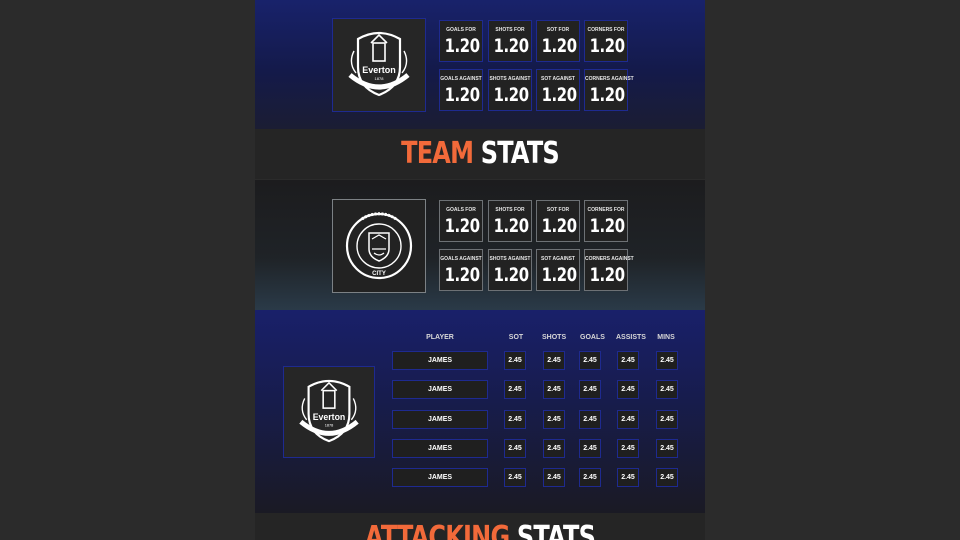 The image size is (960, 540). What do you see at coordinates (554, 337) in the screenshot?
I see `column-header-shots: Shots` at bounding box center [554, 337].